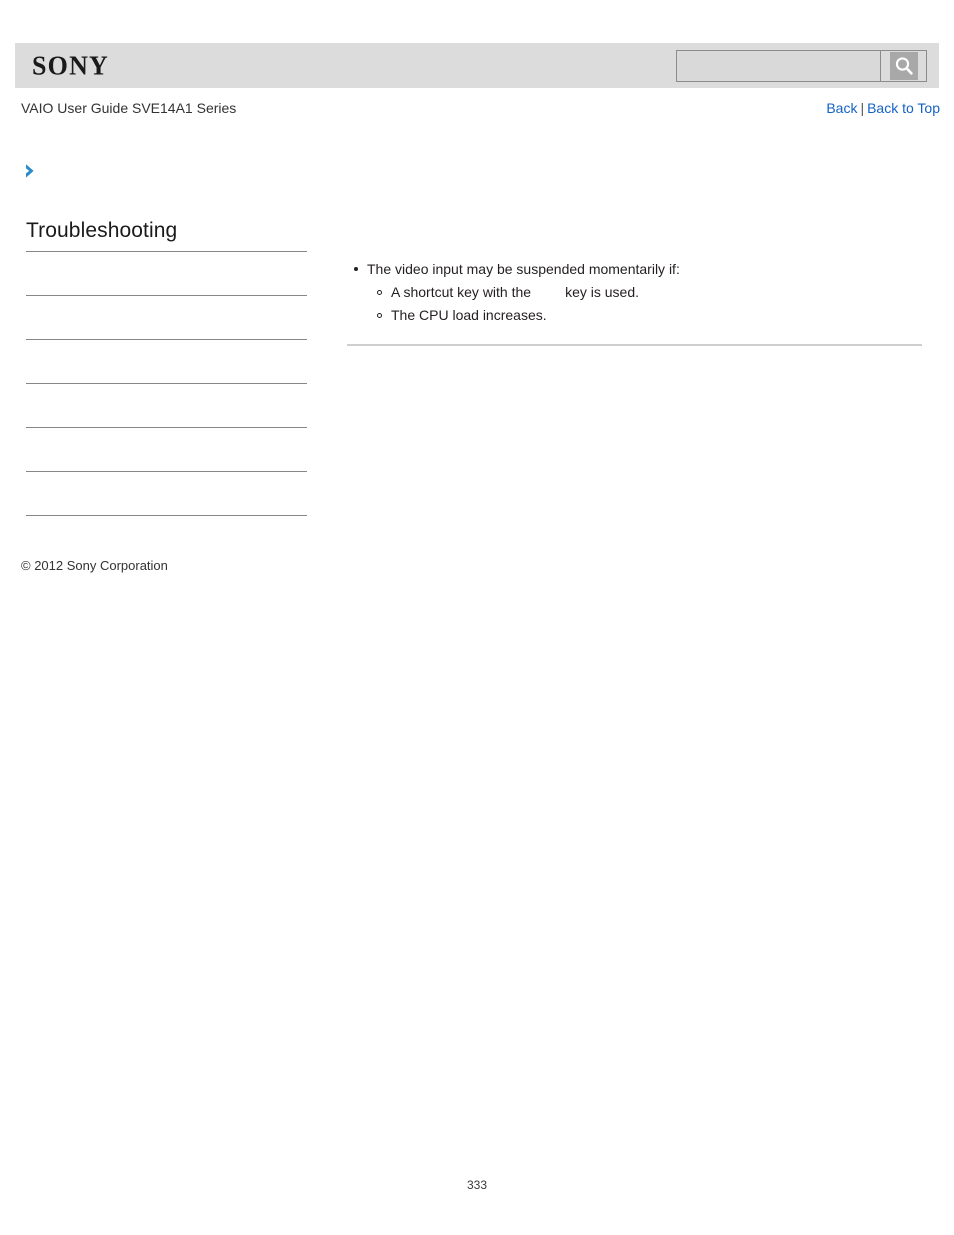 Image resolution: width=954 pixels, height=1235 pixels. Describe the element at coordinates (477, 65) in the screenshot. I see `header-bar: SONY` at that location.